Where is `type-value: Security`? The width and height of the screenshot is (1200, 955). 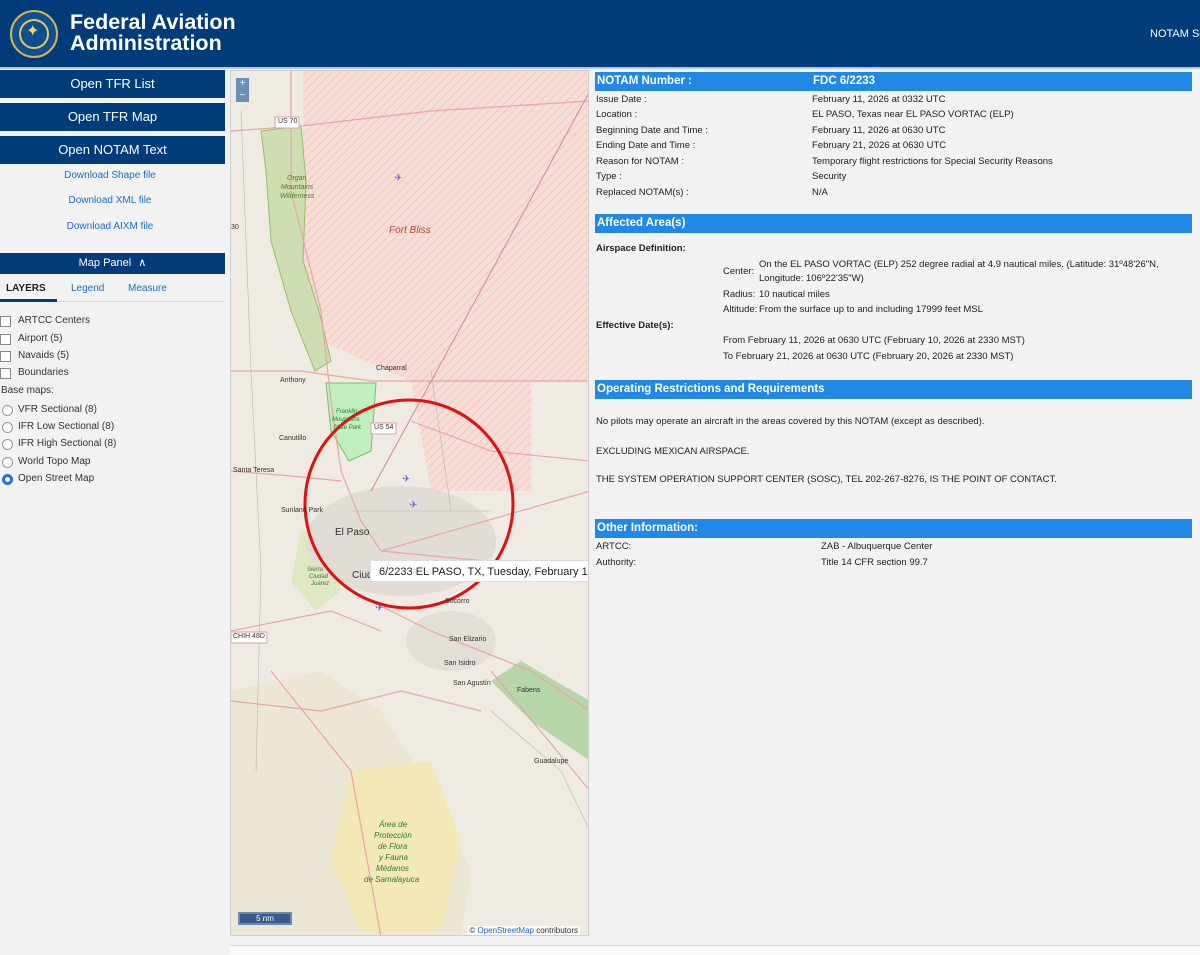
type-value: Security is located at coordinates (829, 176).